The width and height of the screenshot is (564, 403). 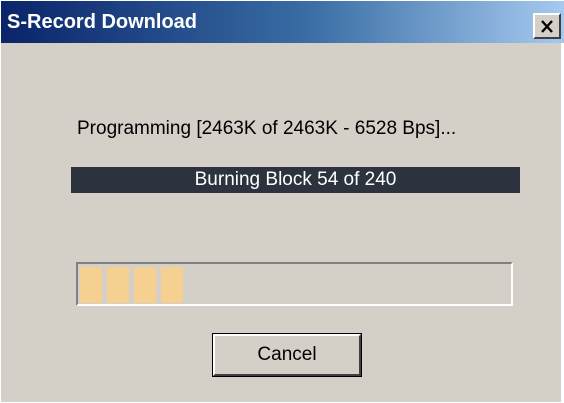 I want to click on close-icon, so click(x=547, y=26).